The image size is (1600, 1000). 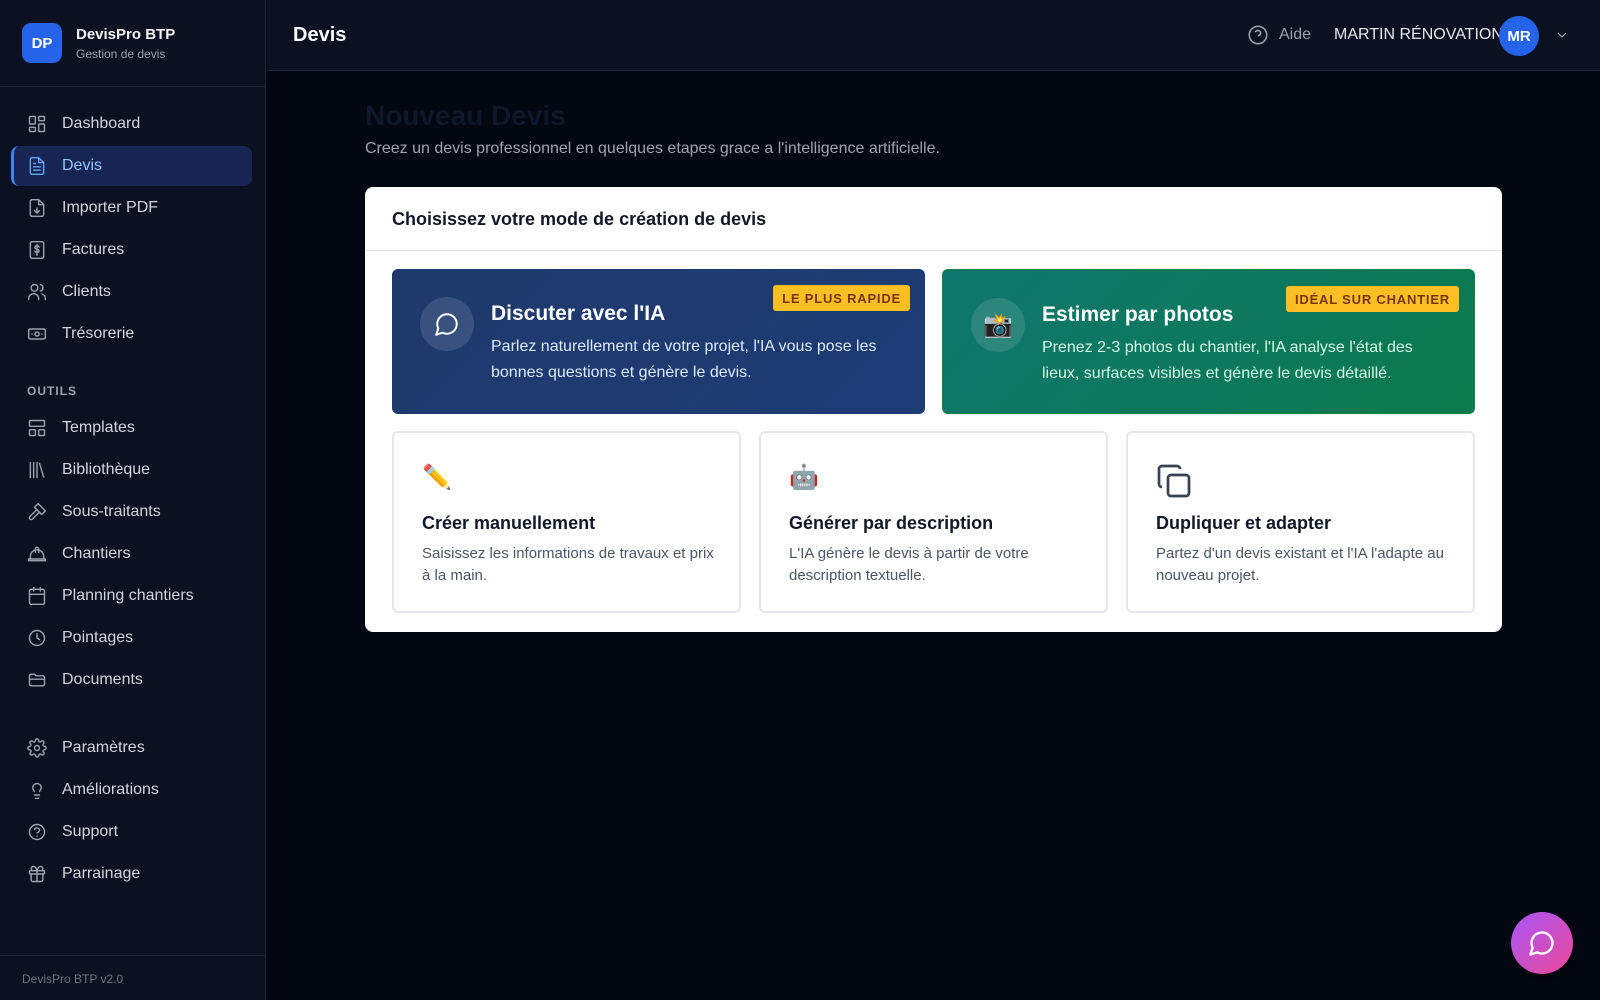 What do you see at coordinates (102, 679) in the screenshot?
I see `sidebar-item-label: Documents` at bounding box center [102, 679].